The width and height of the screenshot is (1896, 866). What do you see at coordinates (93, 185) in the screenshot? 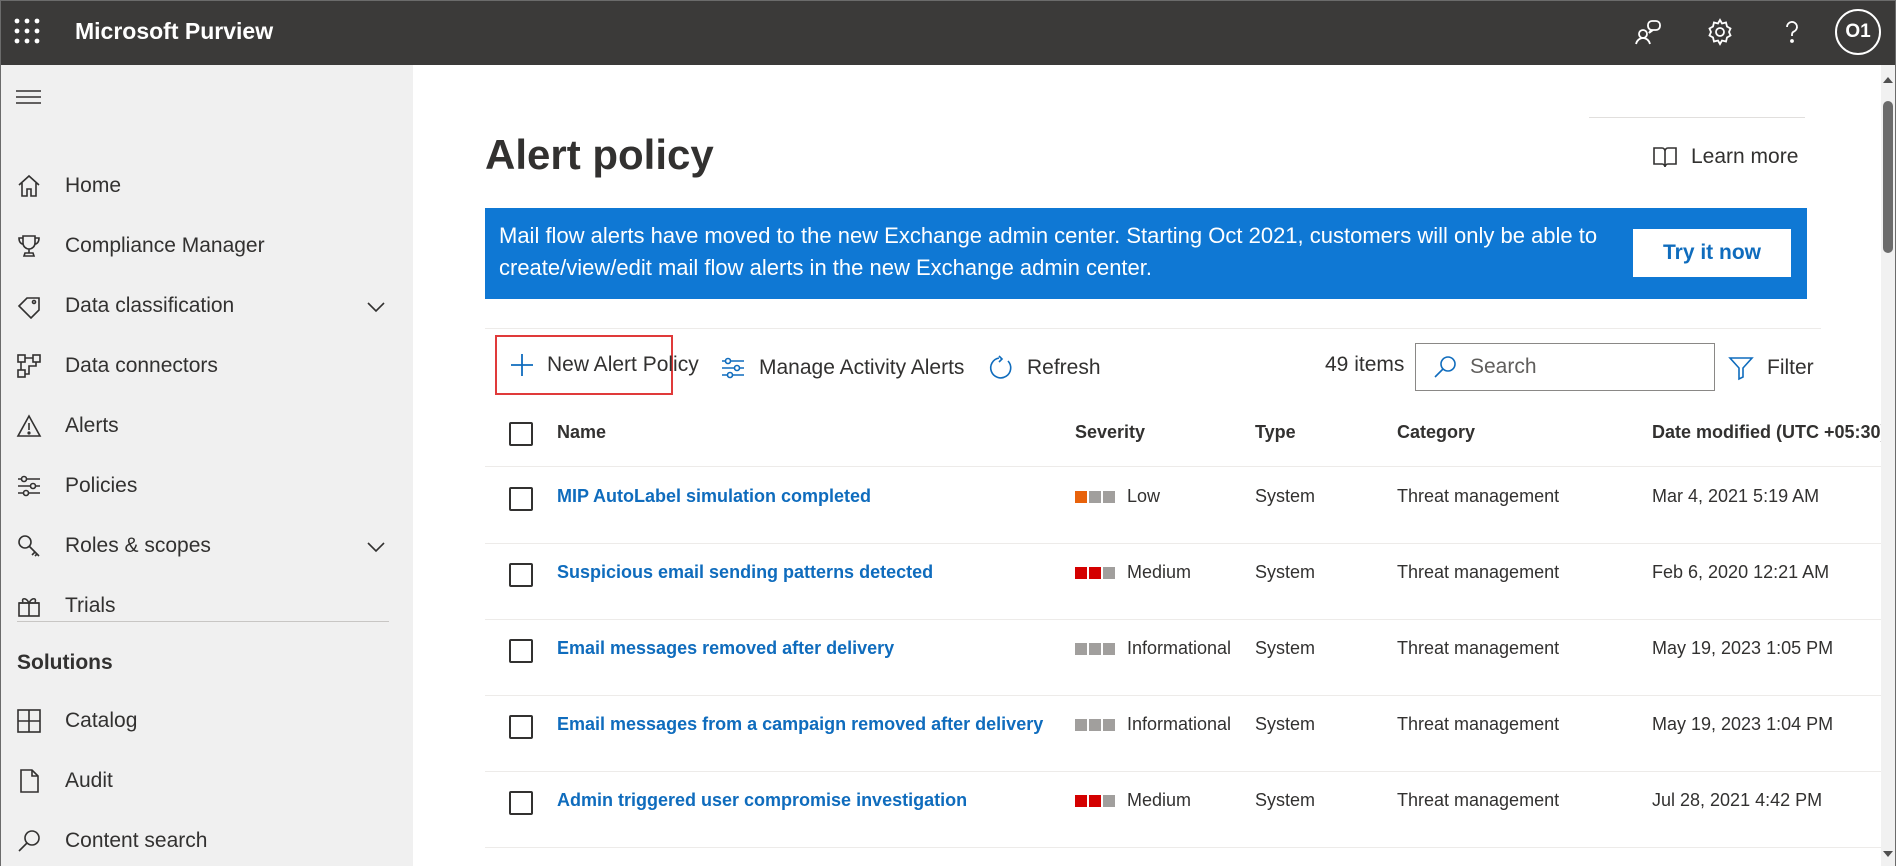
I see `sidebar-item-label: Home` at bounding box center [93, 185].